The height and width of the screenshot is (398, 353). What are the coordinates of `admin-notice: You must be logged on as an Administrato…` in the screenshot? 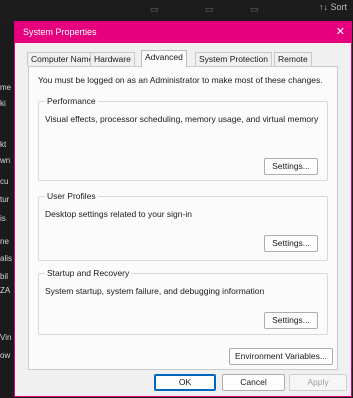 It's located at (180, 80).